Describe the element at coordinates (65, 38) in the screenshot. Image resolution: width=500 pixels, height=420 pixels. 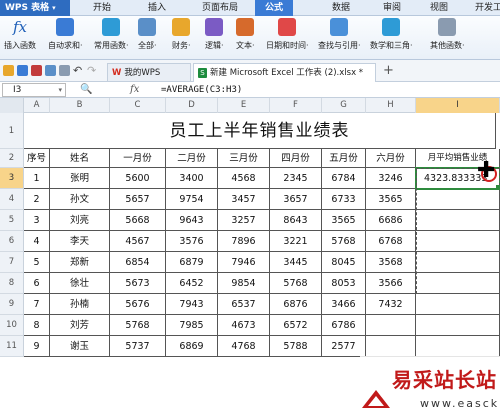
I see `ribbon-button: 自动求和·` at that location.